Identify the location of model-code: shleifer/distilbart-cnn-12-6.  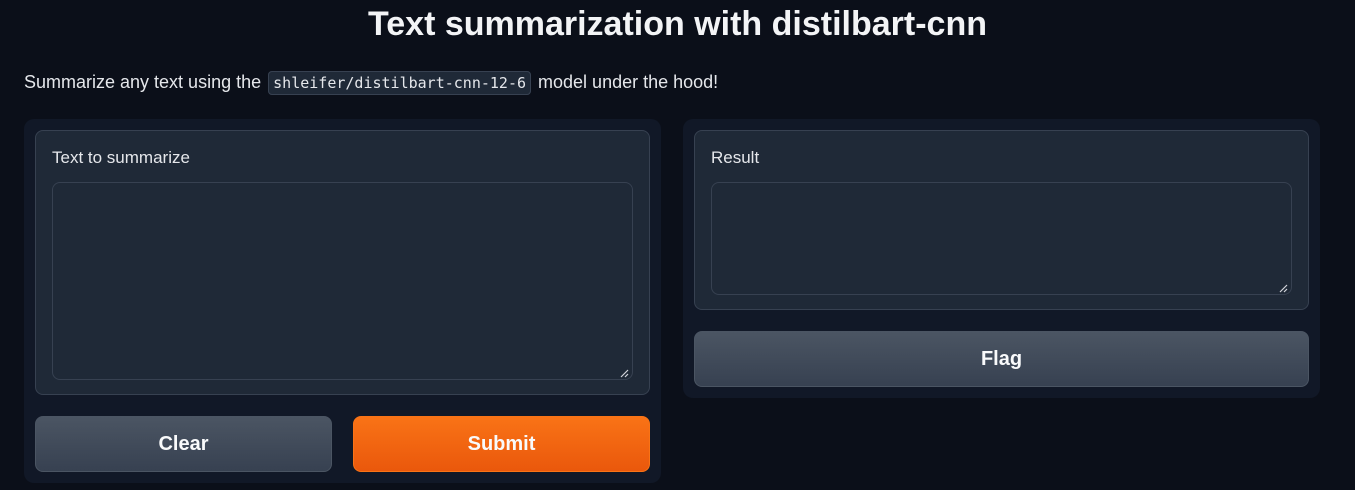
(400, 83).